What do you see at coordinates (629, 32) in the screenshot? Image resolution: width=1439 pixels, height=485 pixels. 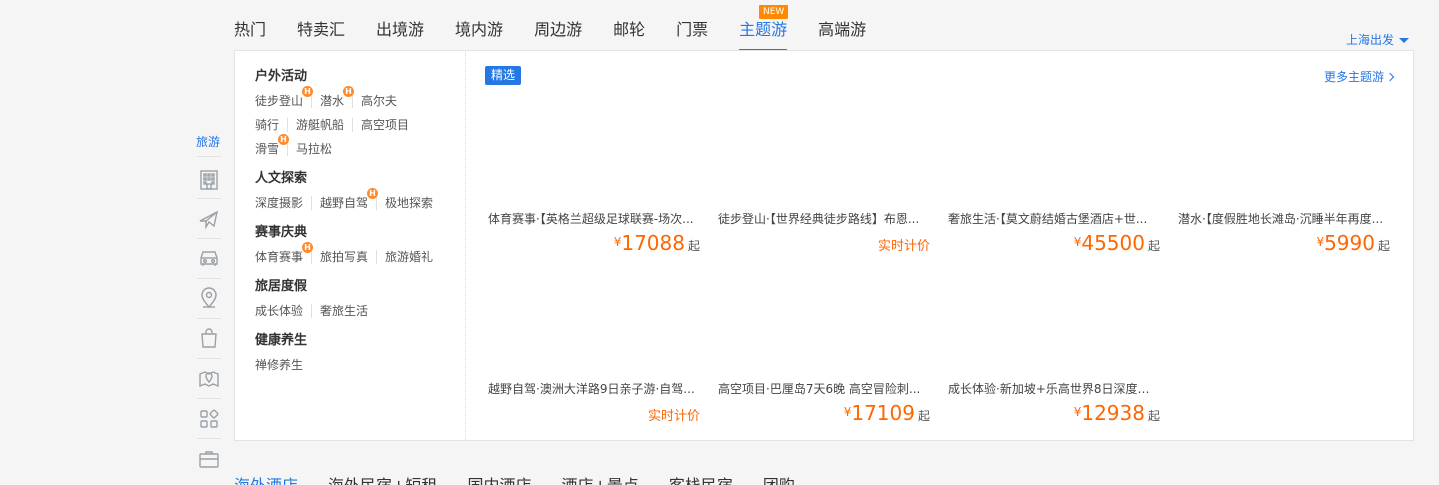 I see `tab-cruise: 邮轮` at bounding box center [629, 32].